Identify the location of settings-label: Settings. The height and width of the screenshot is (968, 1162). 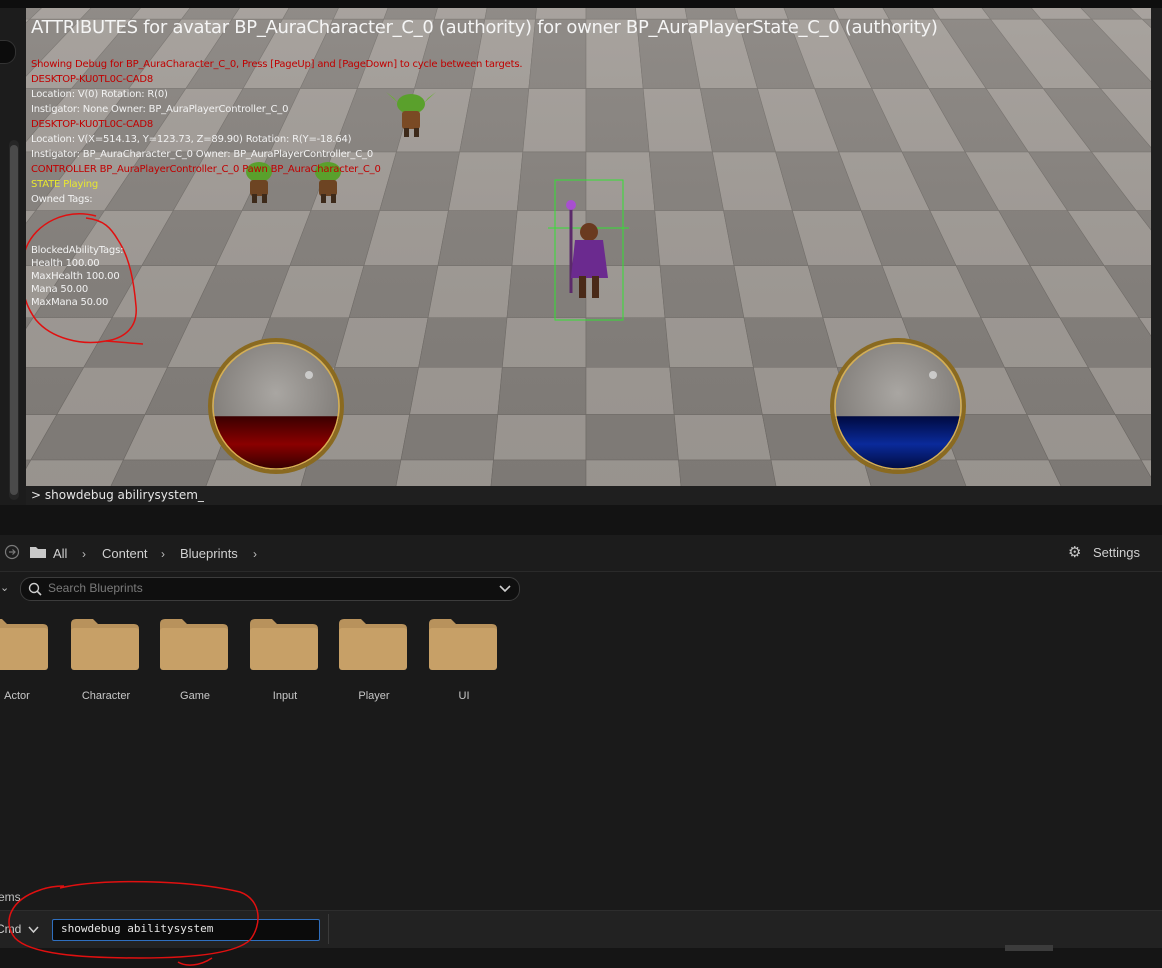
(1116, 552).